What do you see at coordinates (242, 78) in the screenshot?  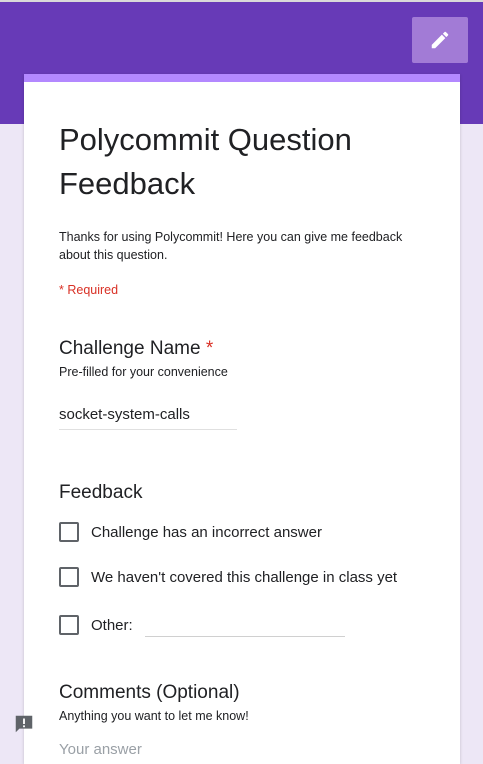 I see `card-accent-bar` at bounding box center [242, 78].